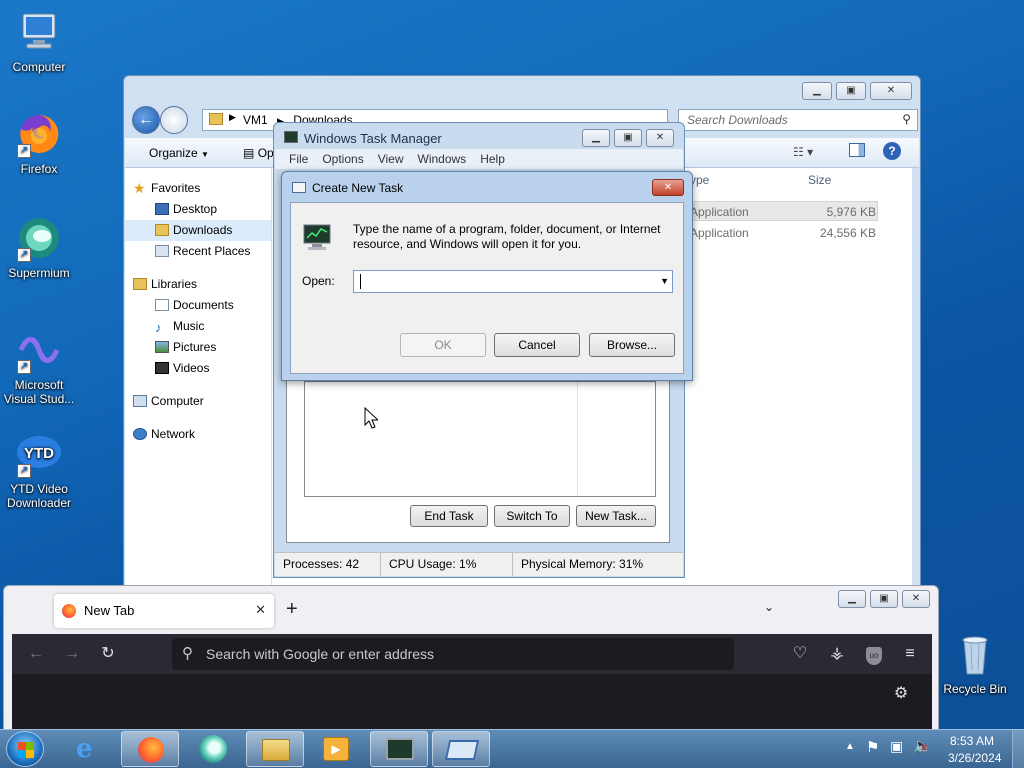 The image size is (1024, 768). Describe the element at coordinates (39, 143) in the screenshot. I see `desktop-icon-firefox: ↗ Firefox` at that location.